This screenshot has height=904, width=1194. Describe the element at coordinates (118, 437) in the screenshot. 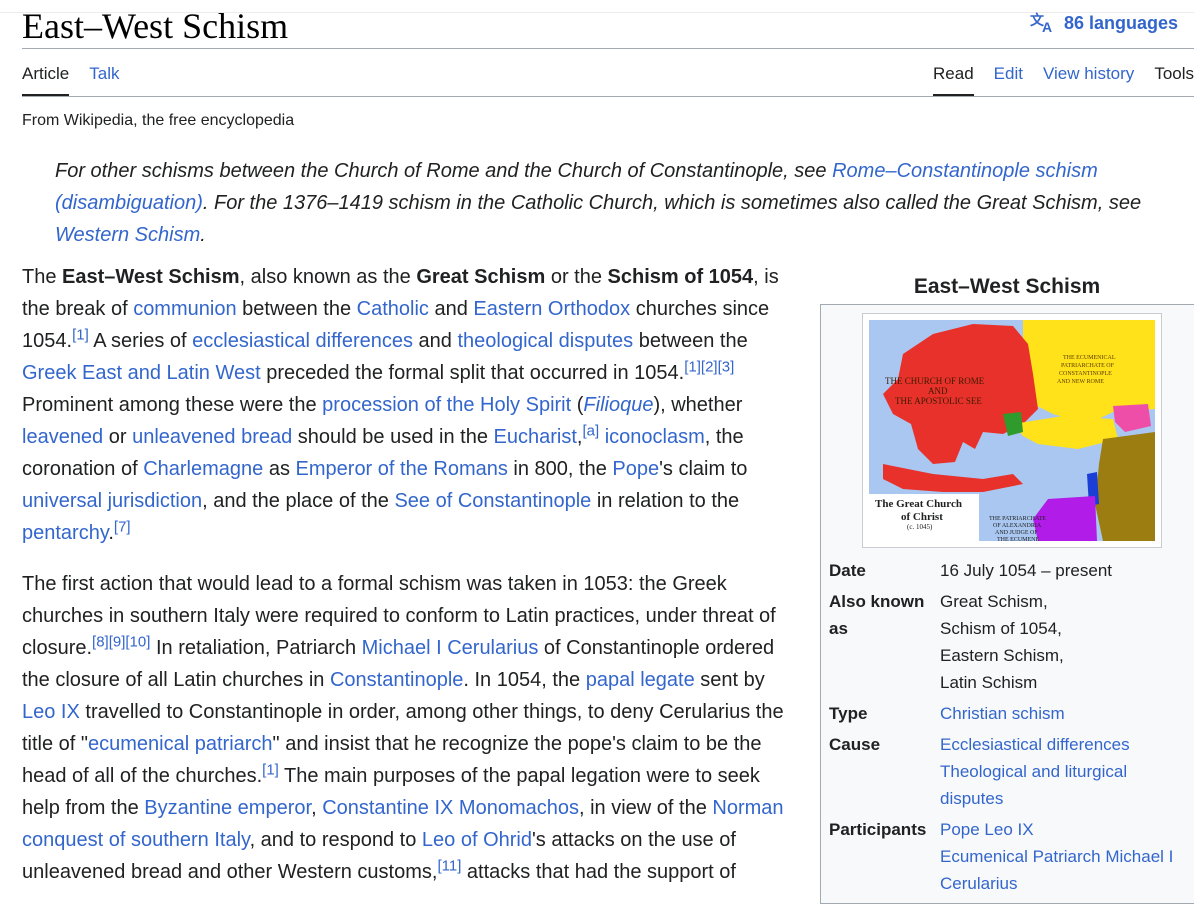

I see `text-run: or` at that location.